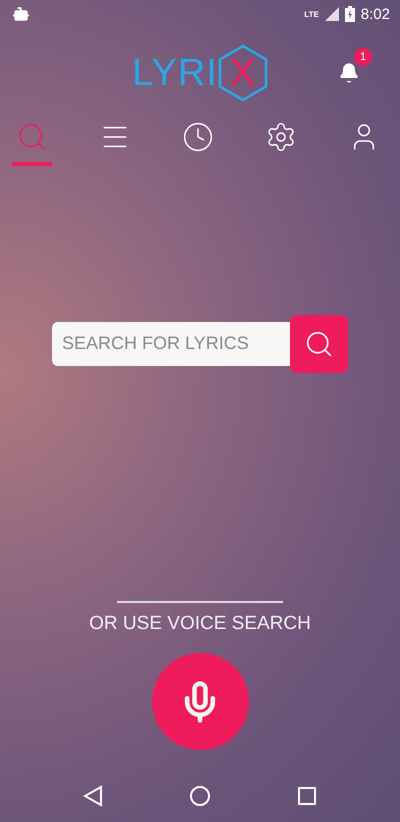  I want to click on home-button, so click(200, 796).